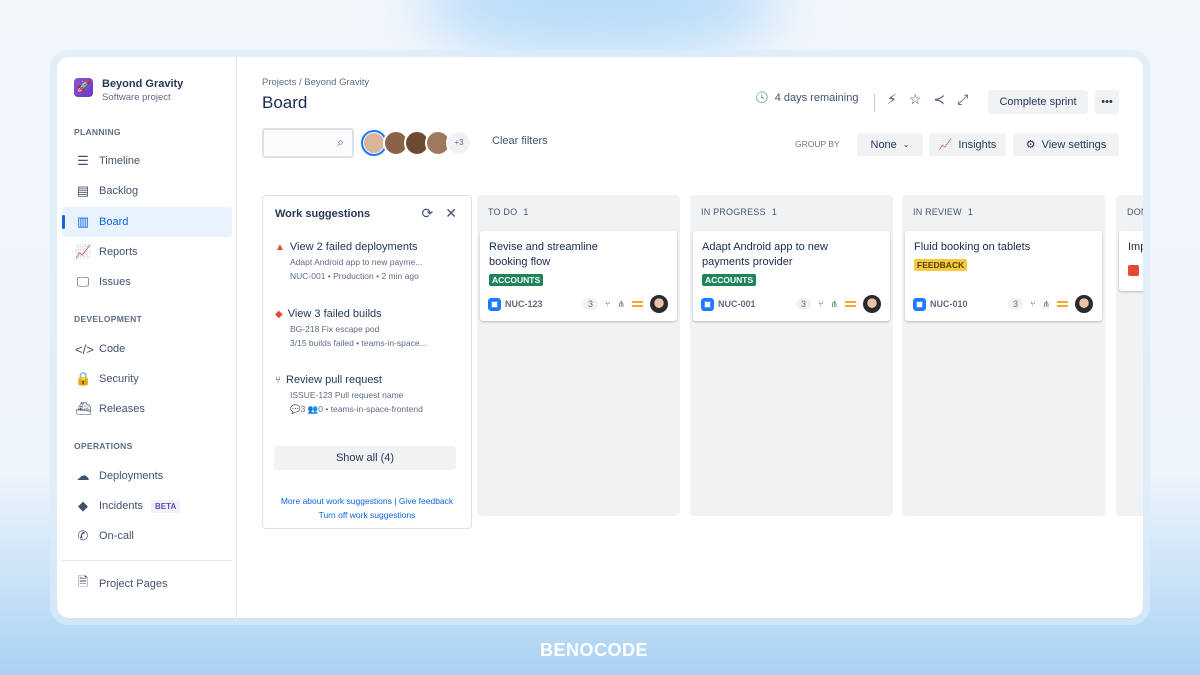 Image resolution: width=1200 pixels, height=675 pixels. Describe the element at coordinates (520, 141) in the screenshot. I see `clear-filters-button: Clear filters` at that location.